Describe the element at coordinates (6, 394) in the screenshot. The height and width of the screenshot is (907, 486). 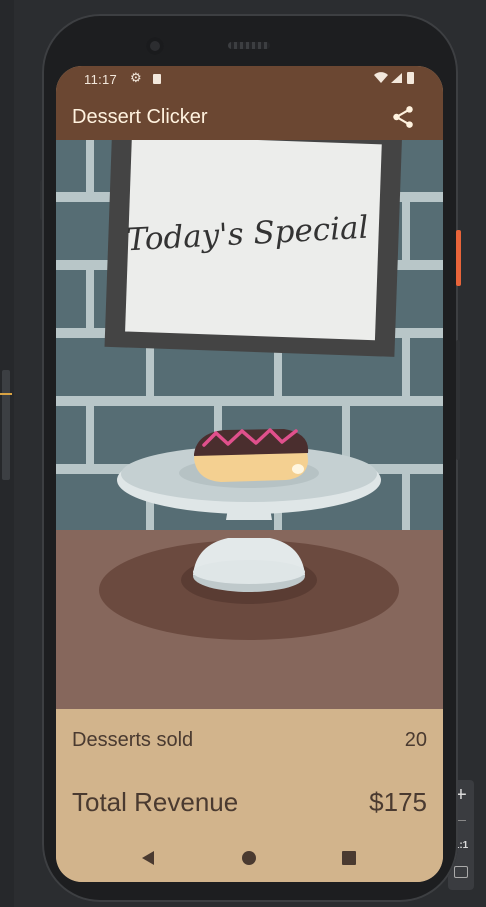
I see `ide-indicator` at that location.